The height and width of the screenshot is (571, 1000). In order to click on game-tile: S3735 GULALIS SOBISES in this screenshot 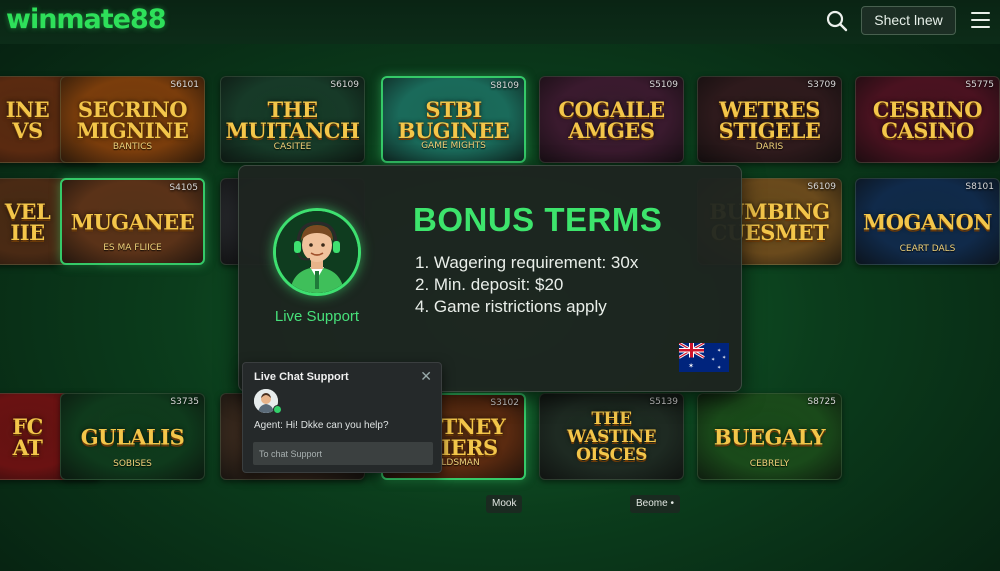, I will do `click(132, 436)`.